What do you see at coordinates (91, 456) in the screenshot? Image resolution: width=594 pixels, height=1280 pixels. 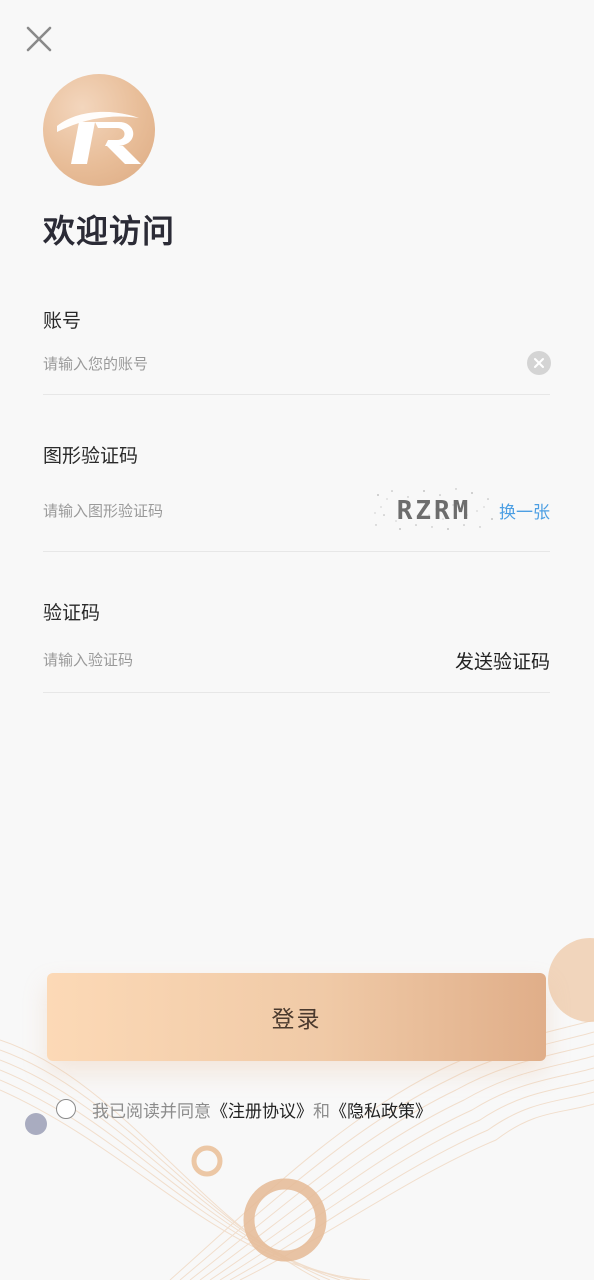 I see `captcha-label: 图形验证码` at bounding box center [91, 456].